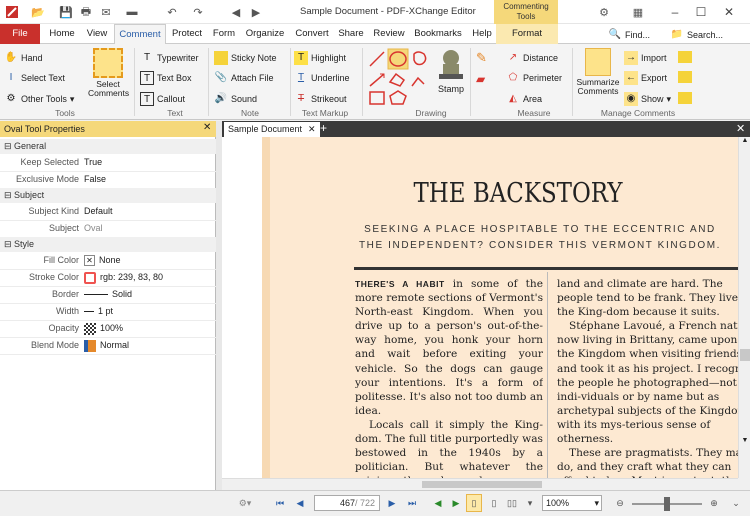  What do you see at coordinates (456, 503) in the screenshot?
I see `history-forward-icon: ▶` at bounding box center [456, 503].